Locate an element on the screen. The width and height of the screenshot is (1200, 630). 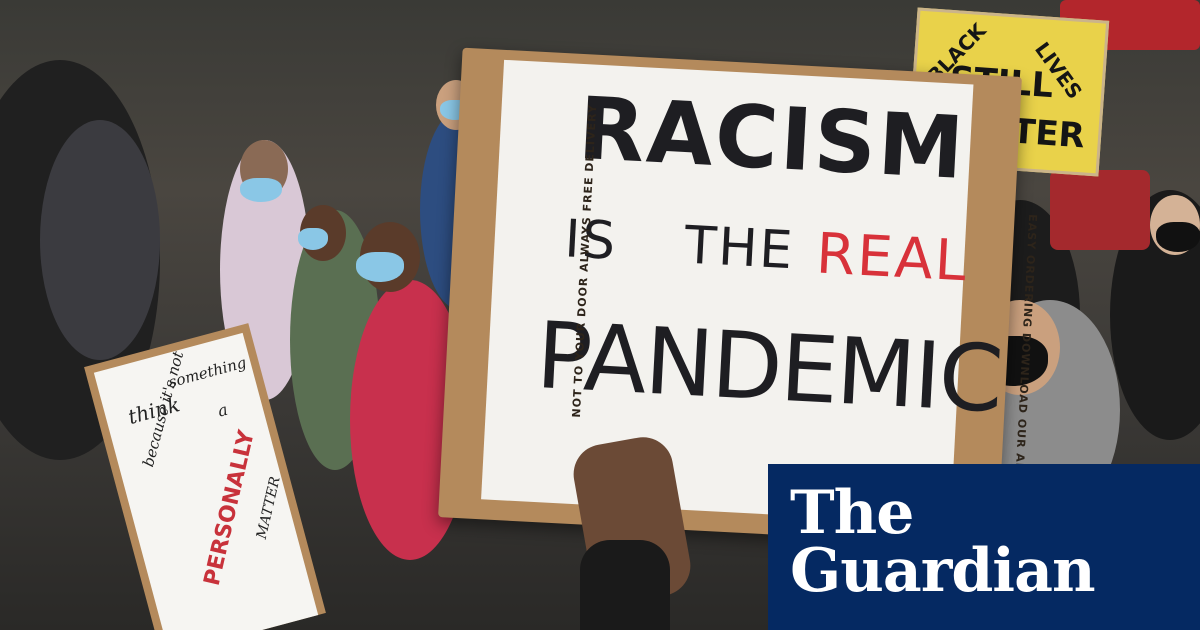
sign-text-the: THE is located at coordinates (739, 248).